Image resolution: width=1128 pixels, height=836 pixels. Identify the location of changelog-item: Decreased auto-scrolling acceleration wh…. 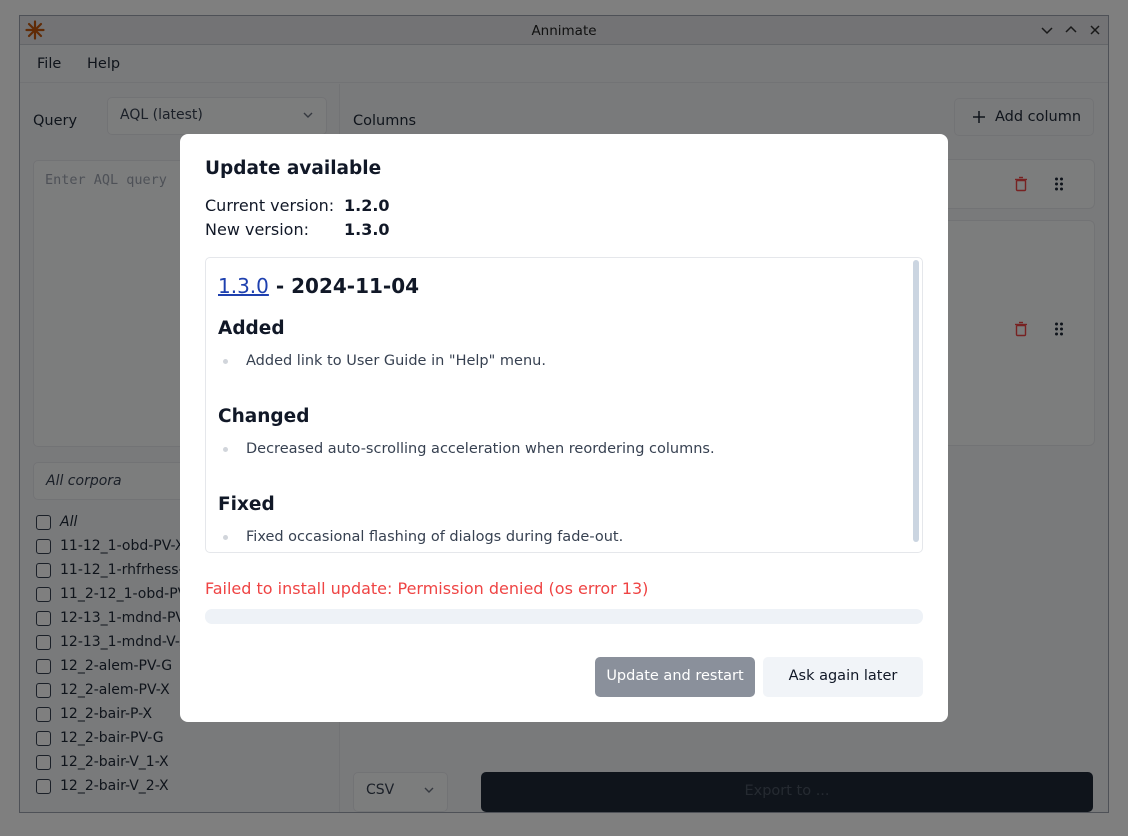
(480, 449).